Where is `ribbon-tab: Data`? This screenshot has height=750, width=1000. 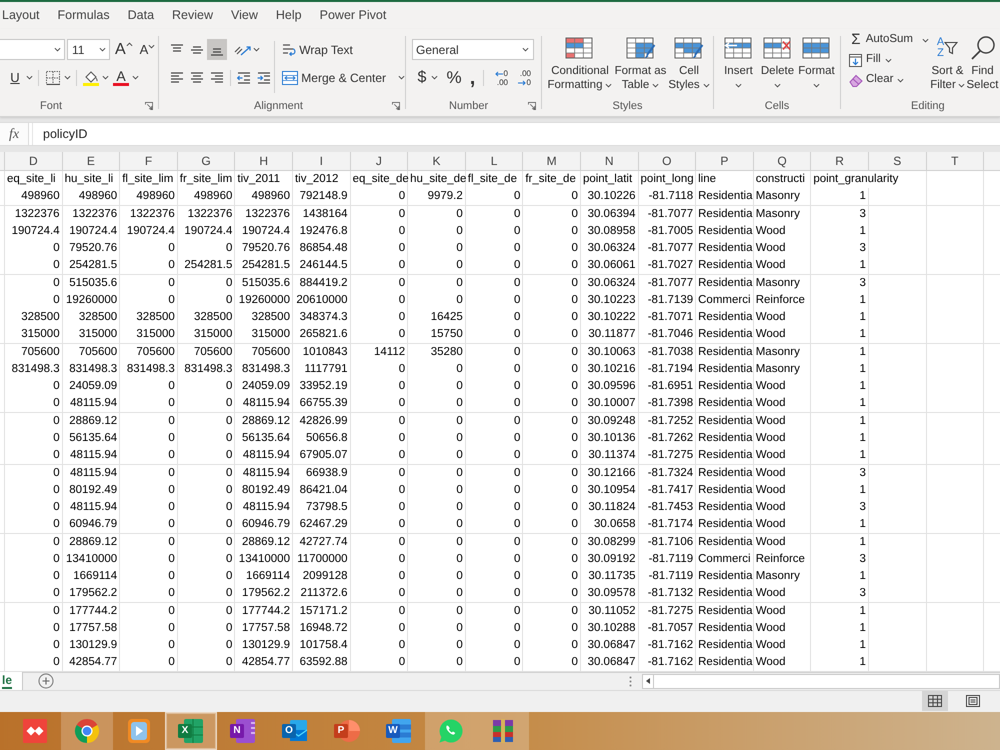 ribbon-tab: Data is located at coordinates (141, 15).